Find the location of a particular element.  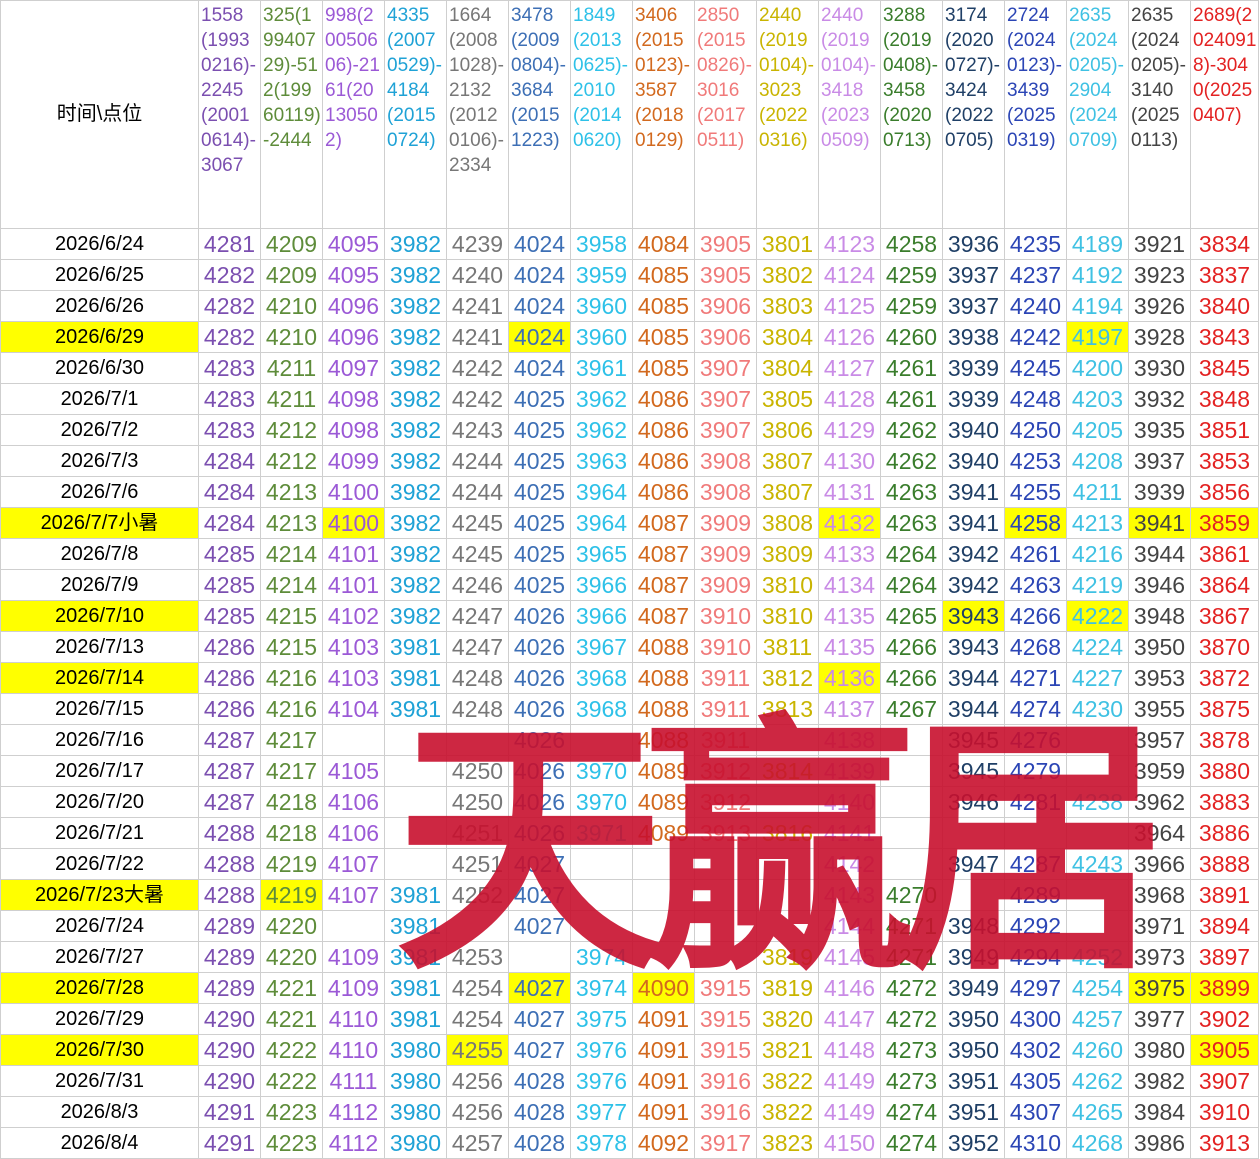

level-cell: 3936 is located at coordinates (973, 244).